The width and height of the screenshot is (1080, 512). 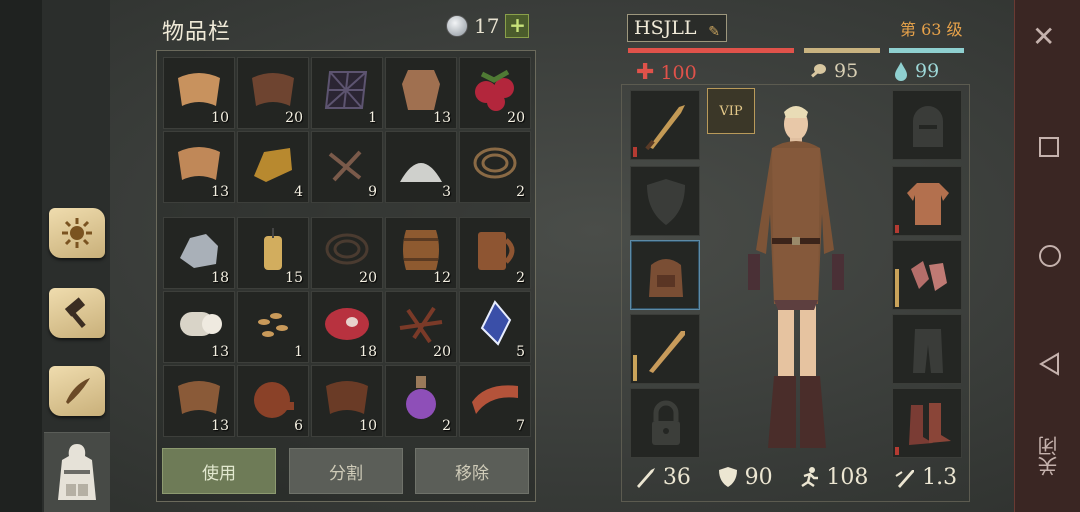 I want to click on sidebar-craft-button, so click(x=77, y=313).